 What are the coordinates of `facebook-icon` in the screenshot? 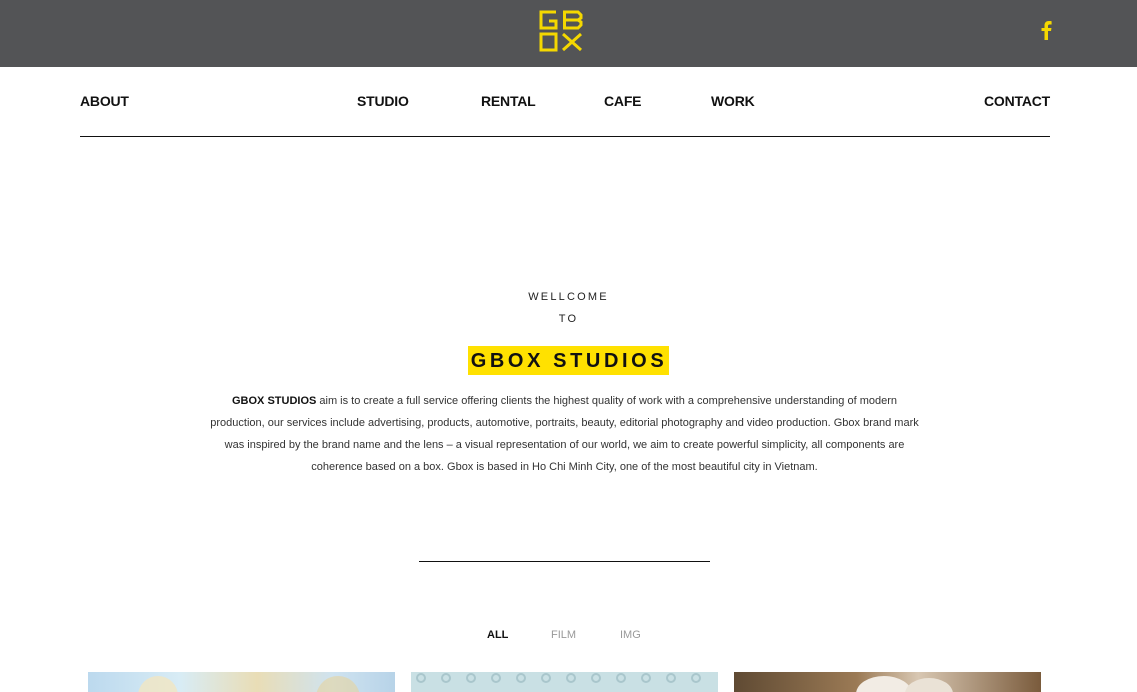 It's located at (1046, 30).